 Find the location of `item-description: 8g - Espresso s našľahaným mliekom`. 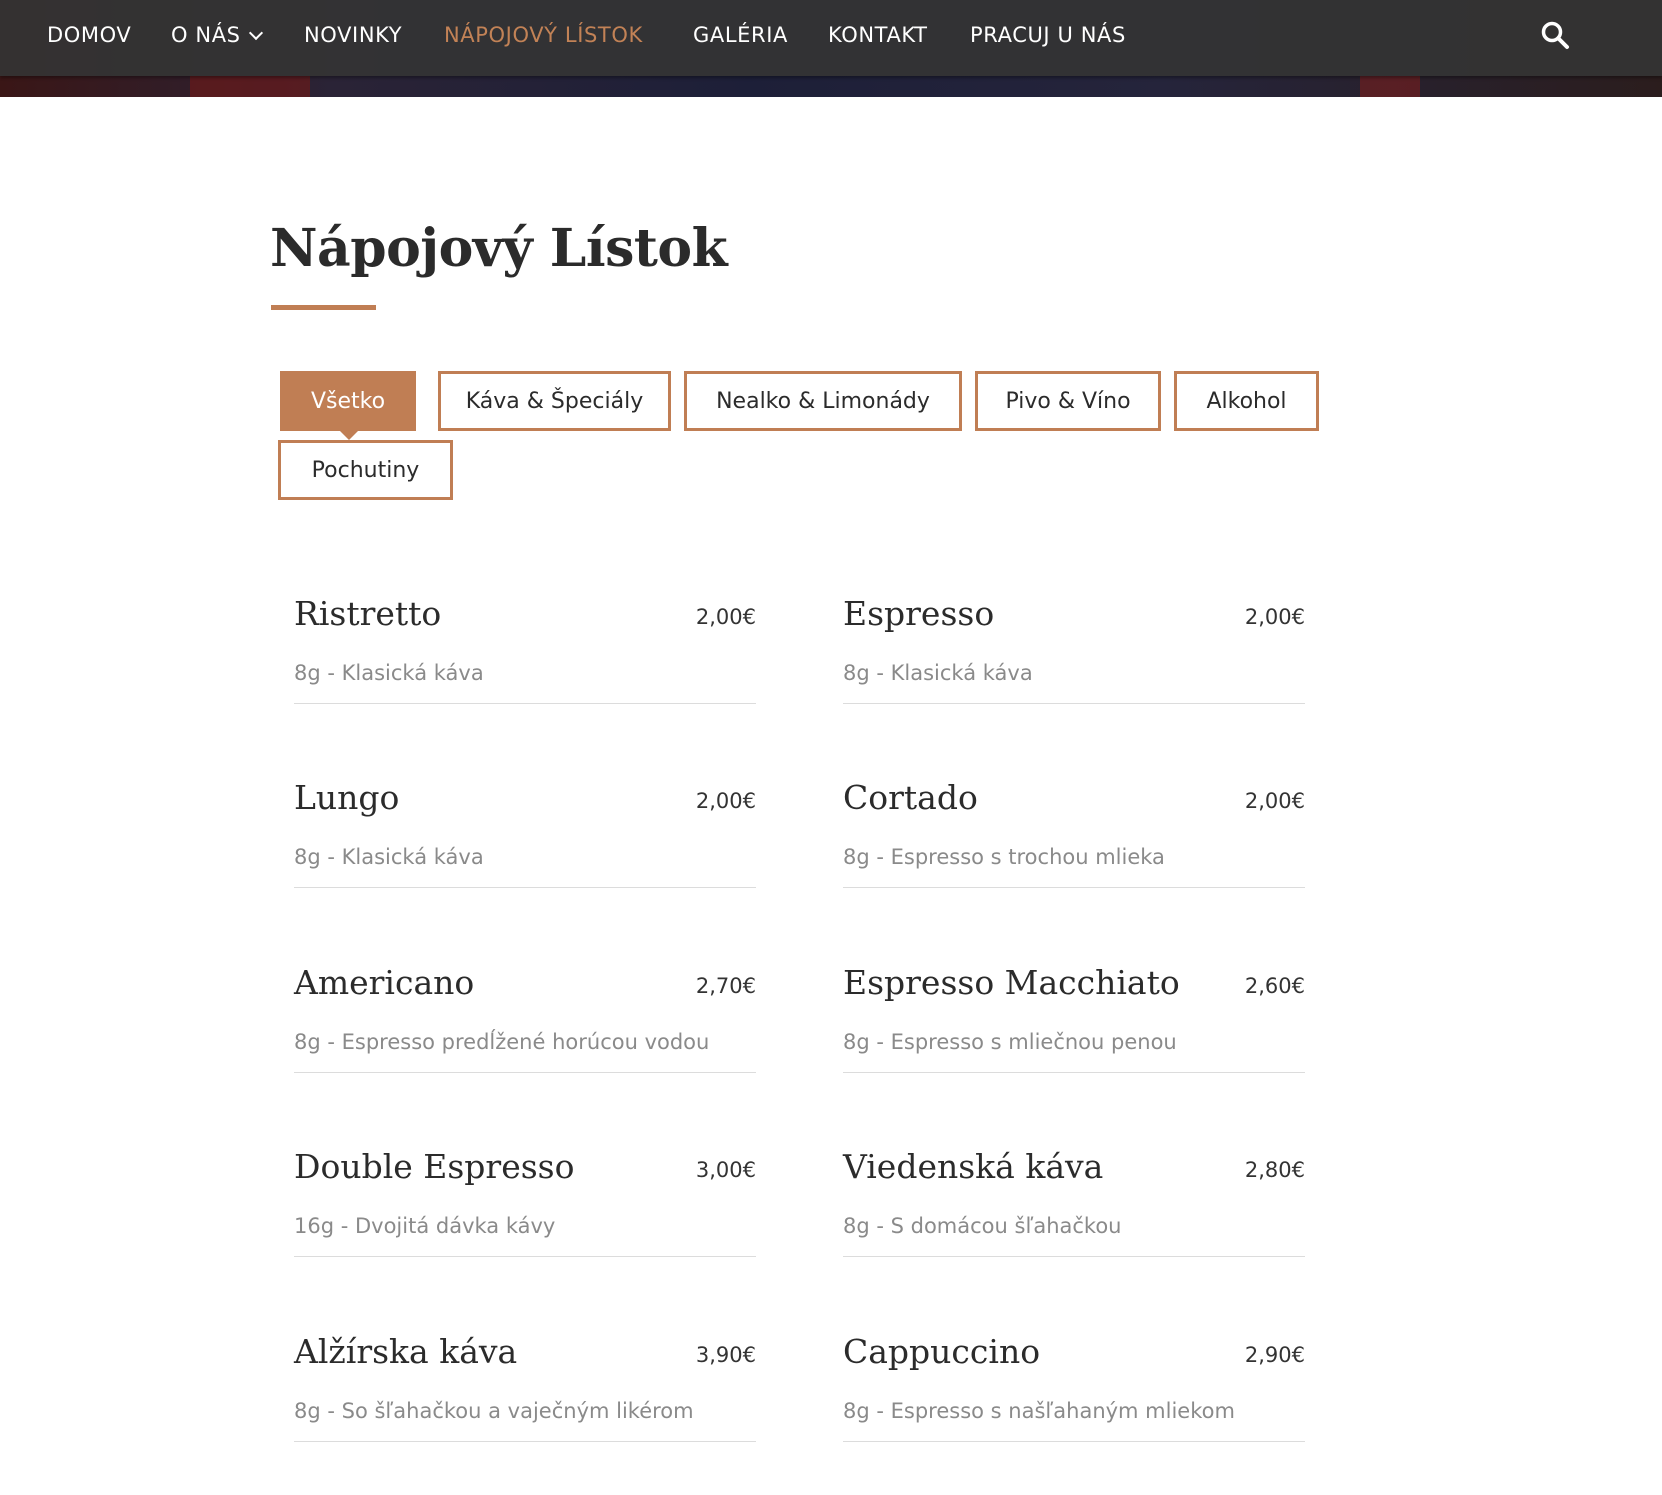

item-description: 8g - Espresso s našľahaným mliekom is located at coordinates (1039, 1411).